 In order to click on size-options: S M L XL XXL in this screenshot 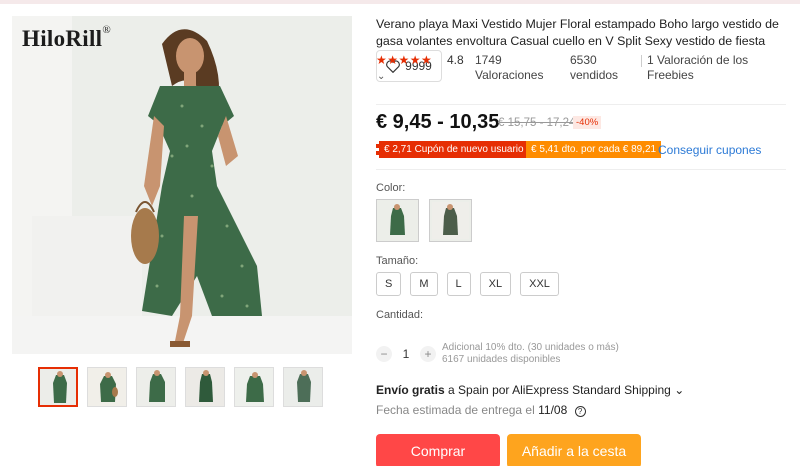, I will do `click(467, 284)`.